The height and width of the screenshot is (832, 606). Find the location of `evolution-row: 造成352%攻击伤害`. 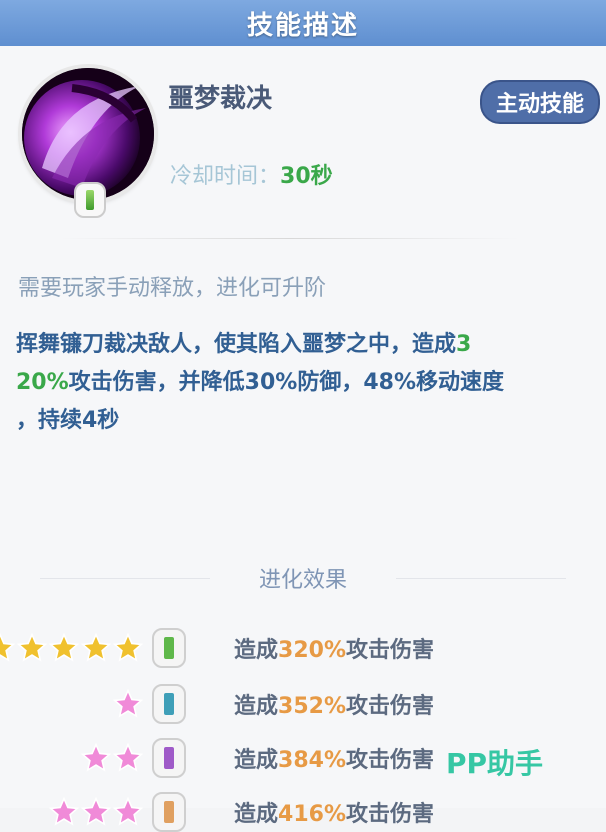

evolution-row: 造成352%攻击伤害 is located at coordinates (303, 704).